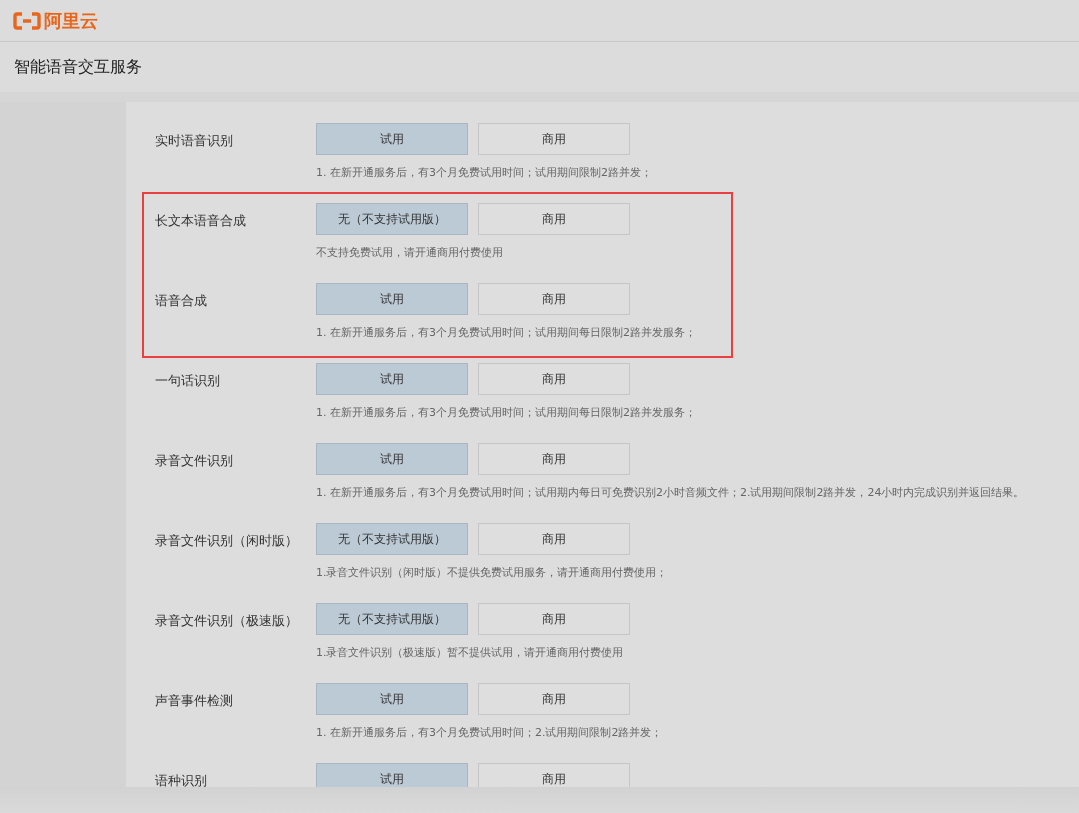  I want to click on service-name: 语种识别, so click(181, 779).